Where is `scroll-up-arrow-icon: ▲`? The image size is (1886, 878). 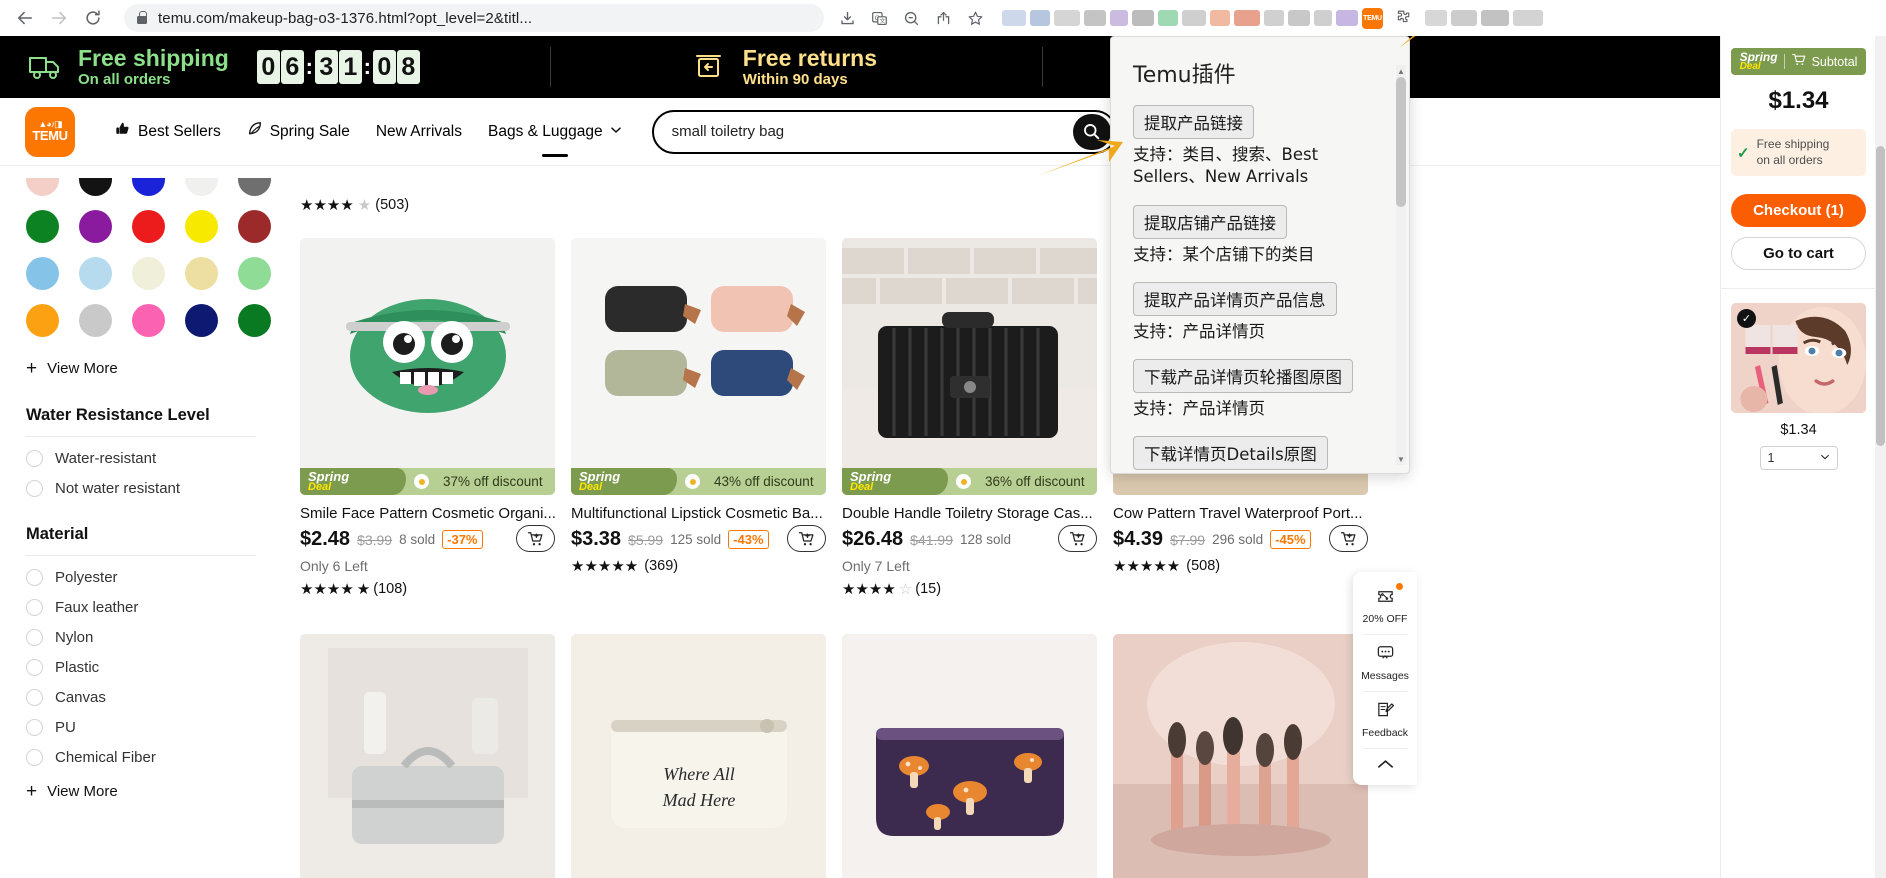 scroll-up-arrow-icon: ▲ is located at coordinates (1401, 71).